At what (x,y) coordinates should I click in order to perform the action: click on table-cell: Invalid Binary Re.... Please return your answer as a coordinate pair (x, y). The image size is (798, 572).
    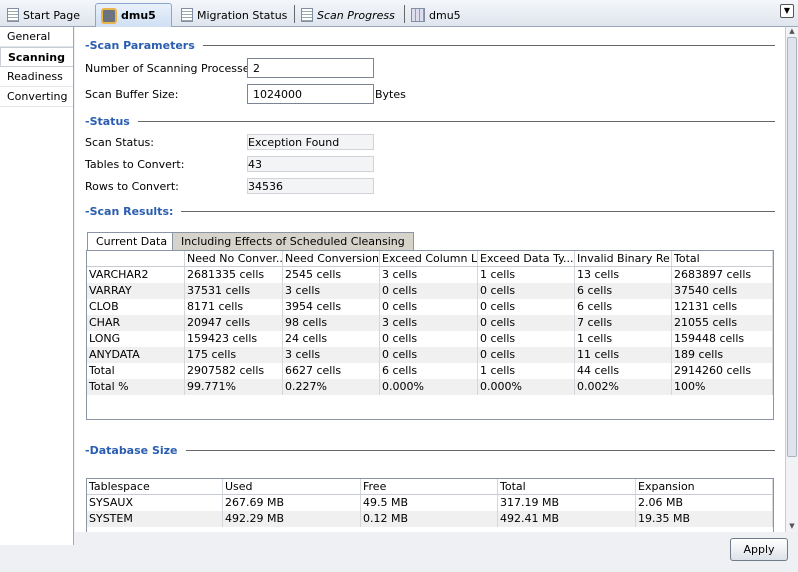
    Looking at the image, I should click on (624, 258).